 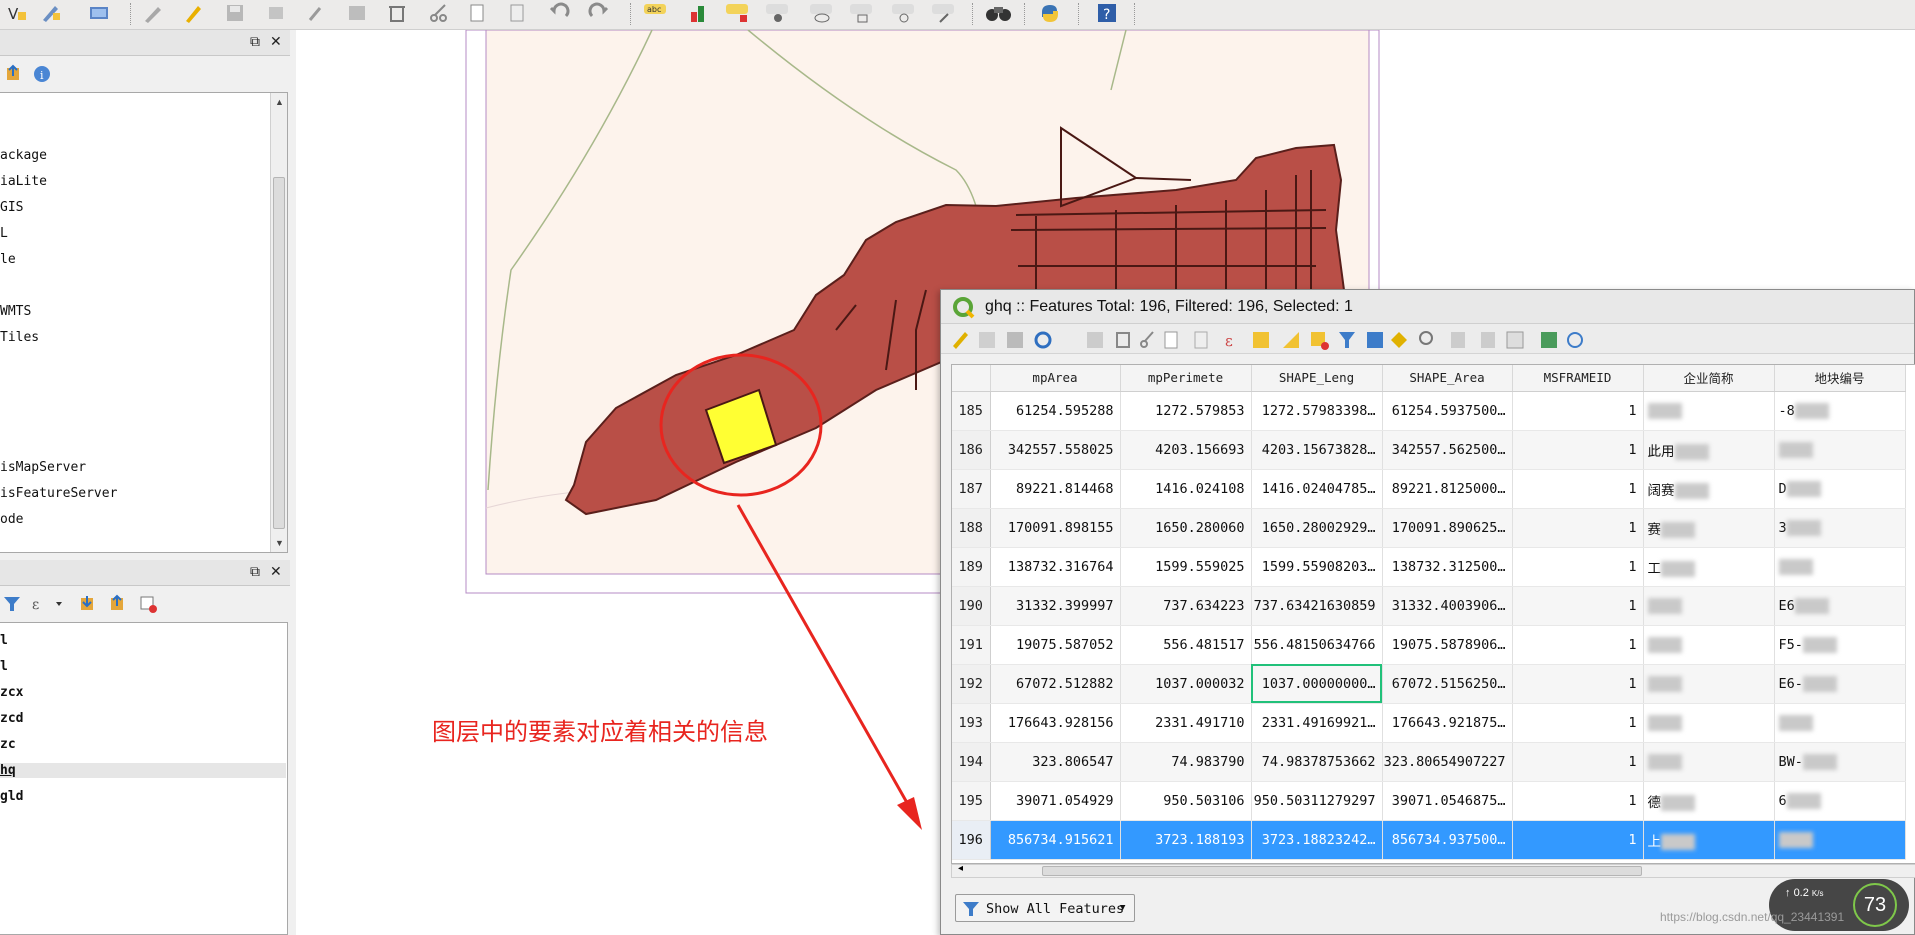 What do you see at coordinates (1055, 840) in the screenshot?
I see `table-cell: 856734.915621` at bounding box center [1055, 840].